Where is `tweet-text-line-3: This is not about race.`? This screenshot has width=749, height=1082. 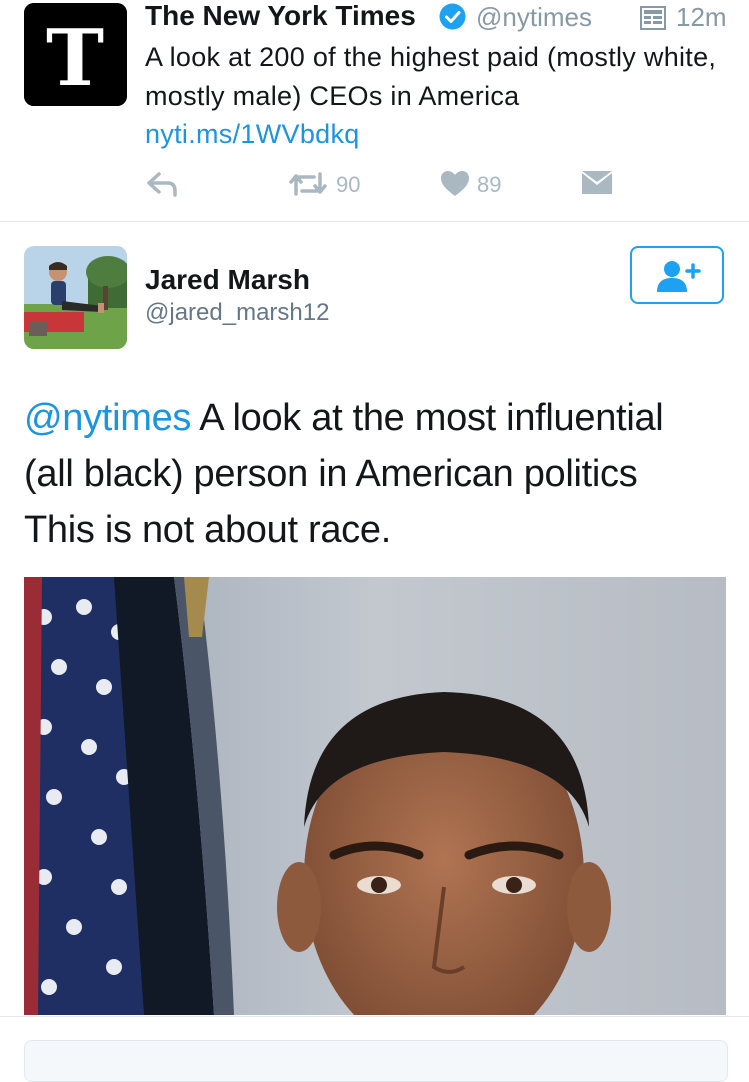
tweet-text-line-3: This is not about race. is located at coordinates (207, 530).